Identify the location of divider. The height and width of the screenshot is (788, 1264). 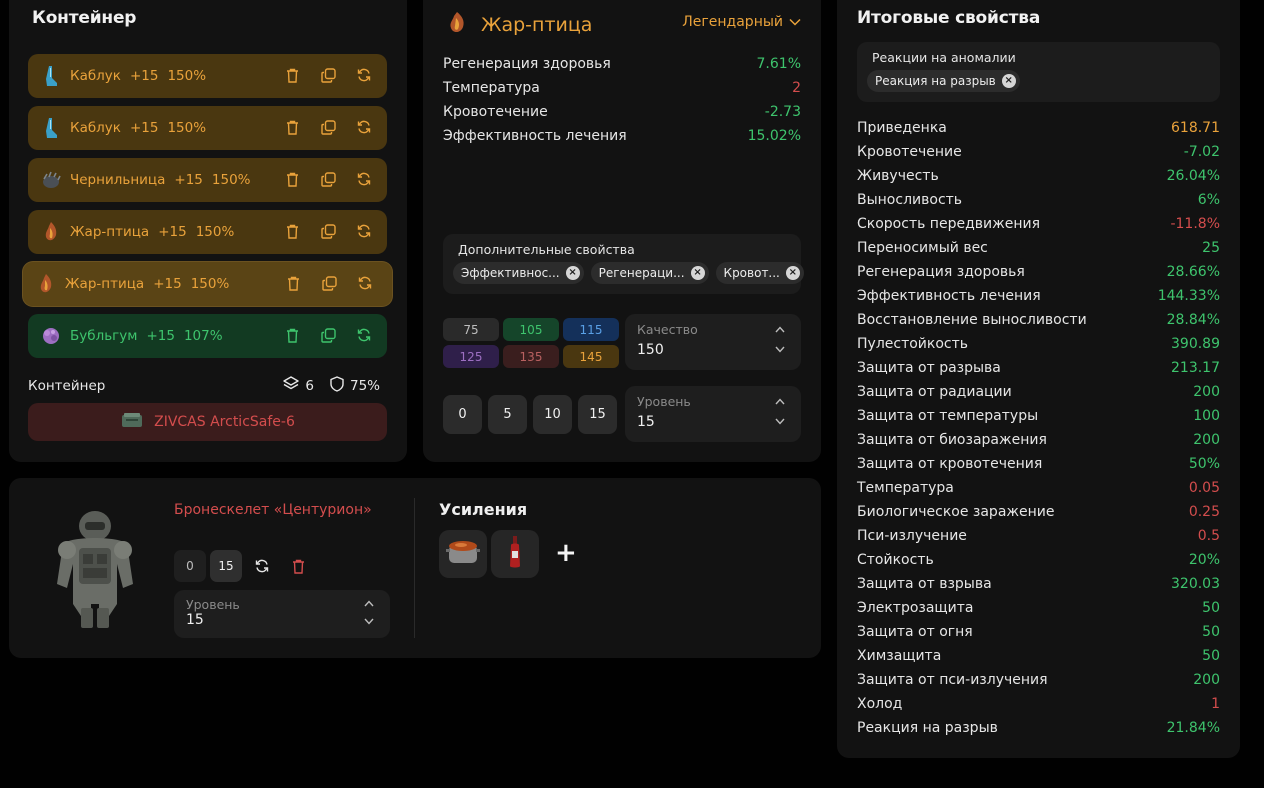
(414, 568).